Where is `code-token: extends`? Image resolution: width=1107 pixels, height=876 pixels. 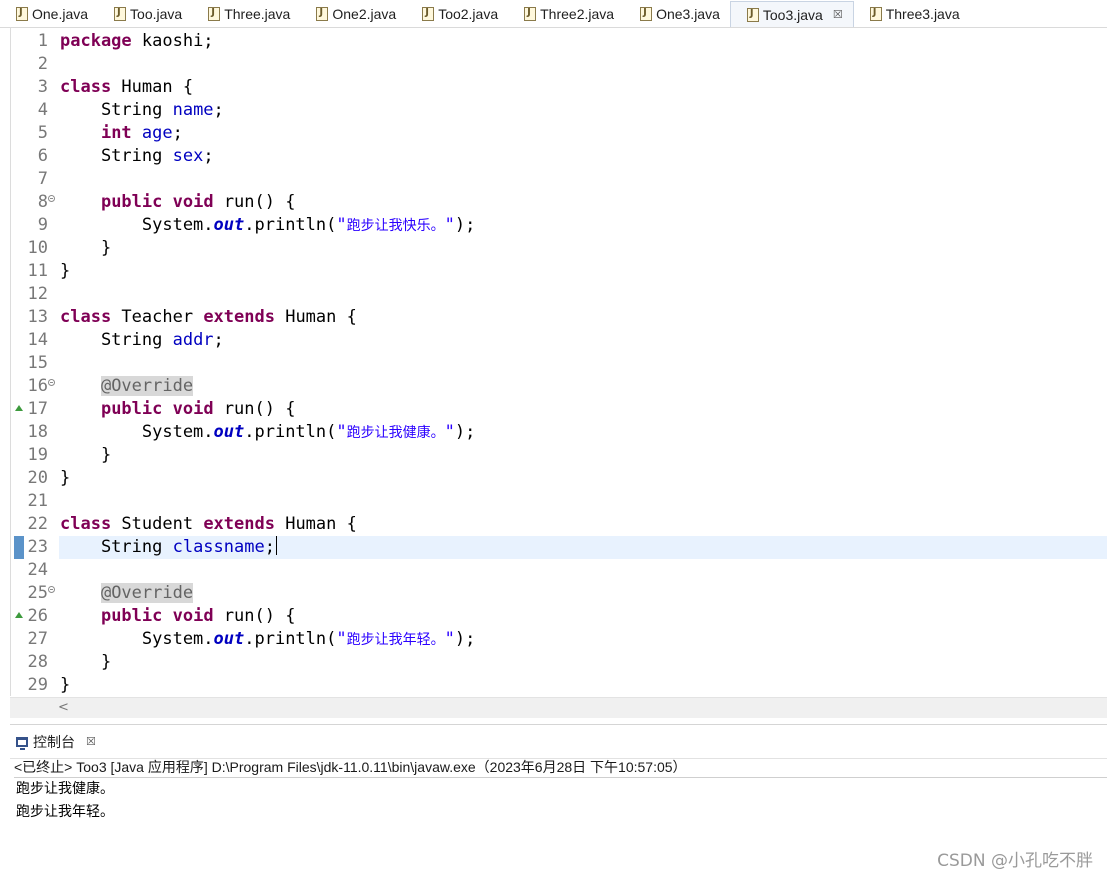 code-token: extends is located at coordinates (239, 524).